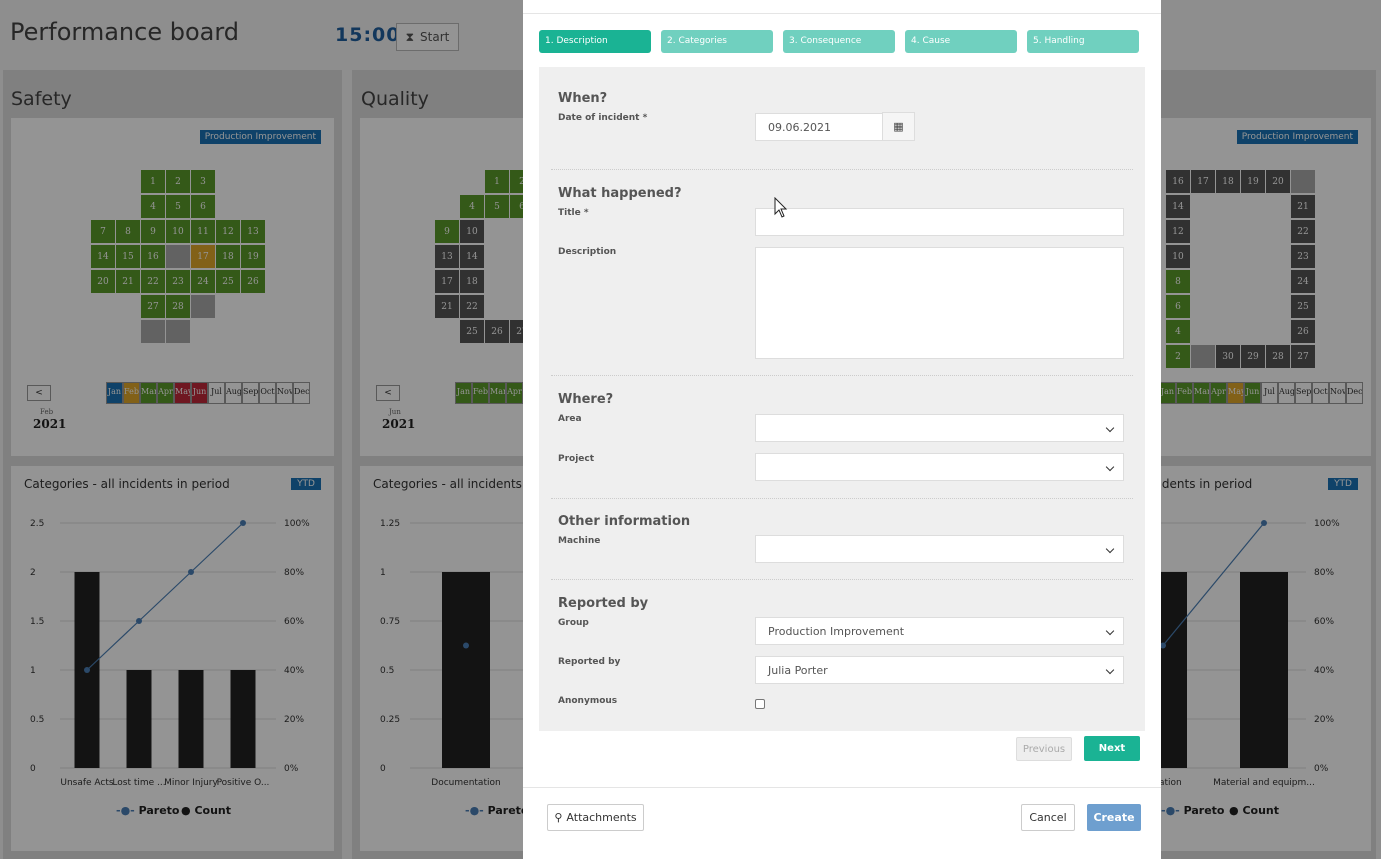  Describe the element at coordinates (842, 13) in the screenshot. I see `modal-header-divider` at that location.